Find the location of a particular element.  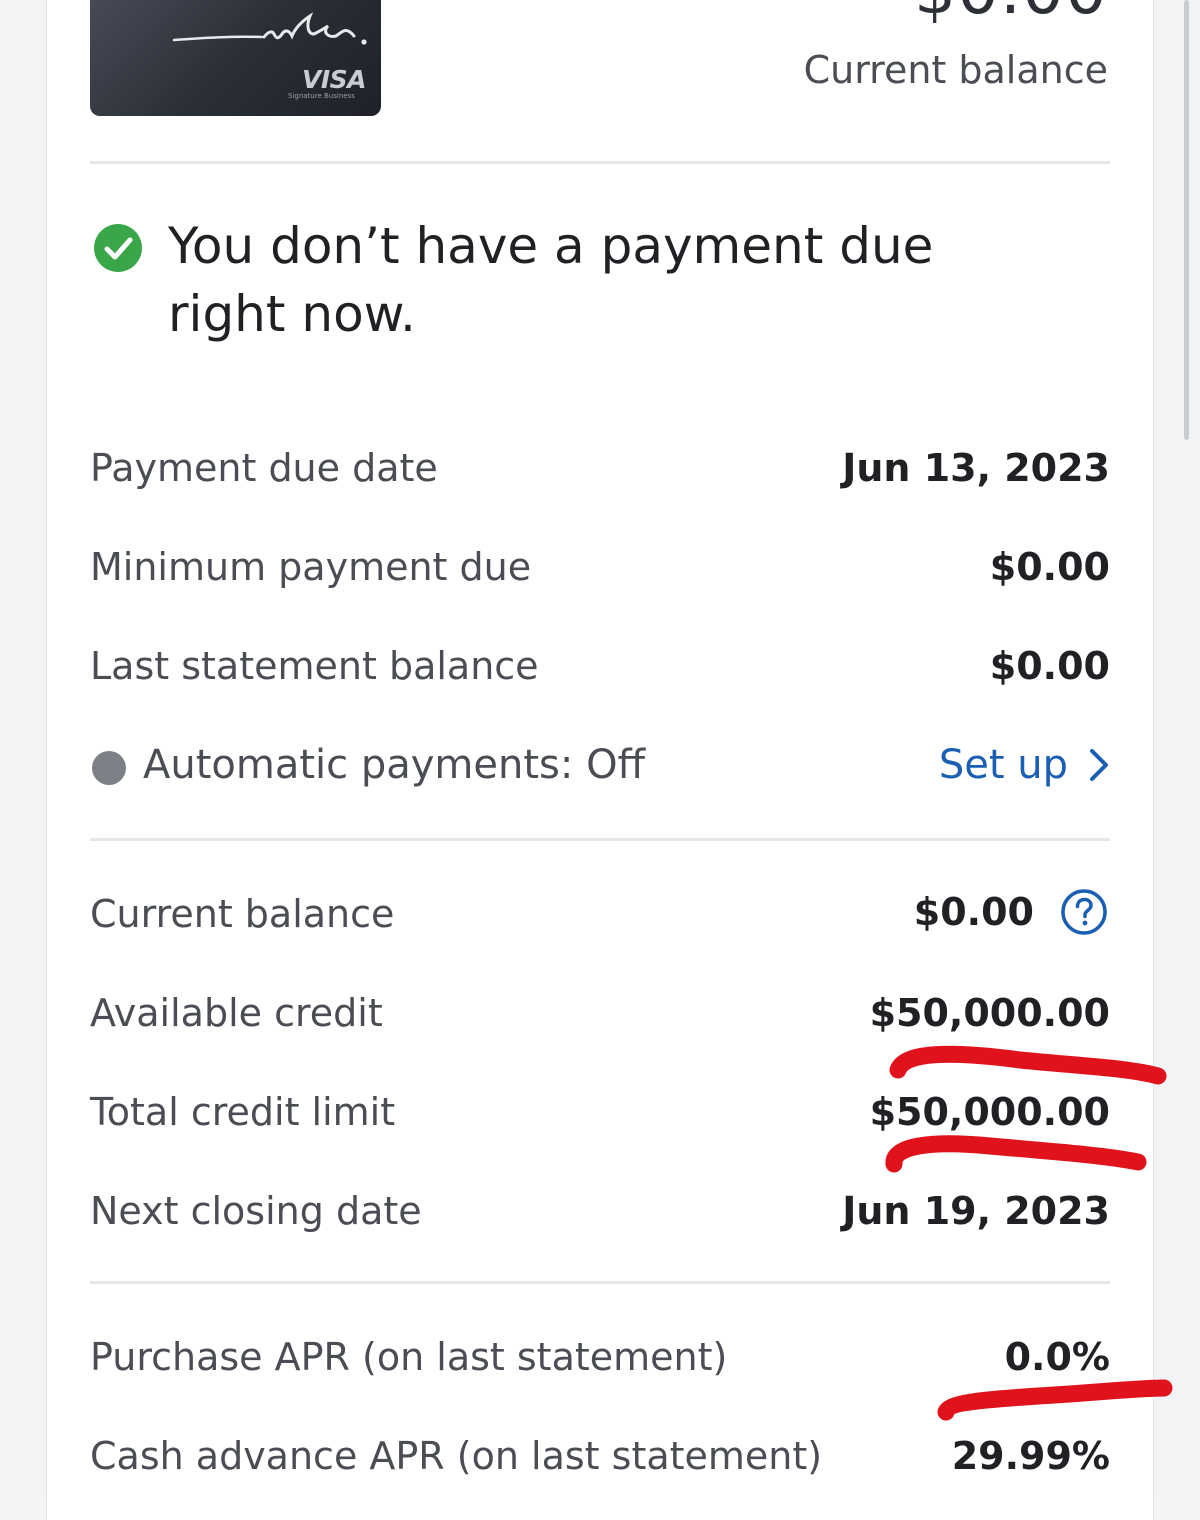

total-credit-limit-label: Total credit limit is located at coordinates (243, 1112).